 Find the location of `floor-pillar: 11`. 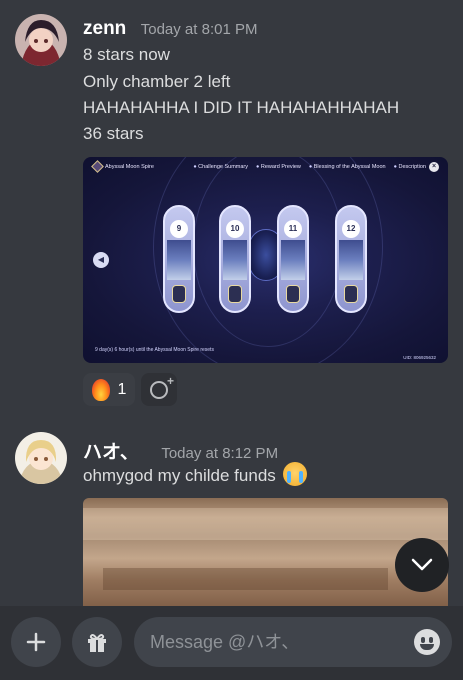

floor-pillar: 11 is located at coordinates (293, 259).